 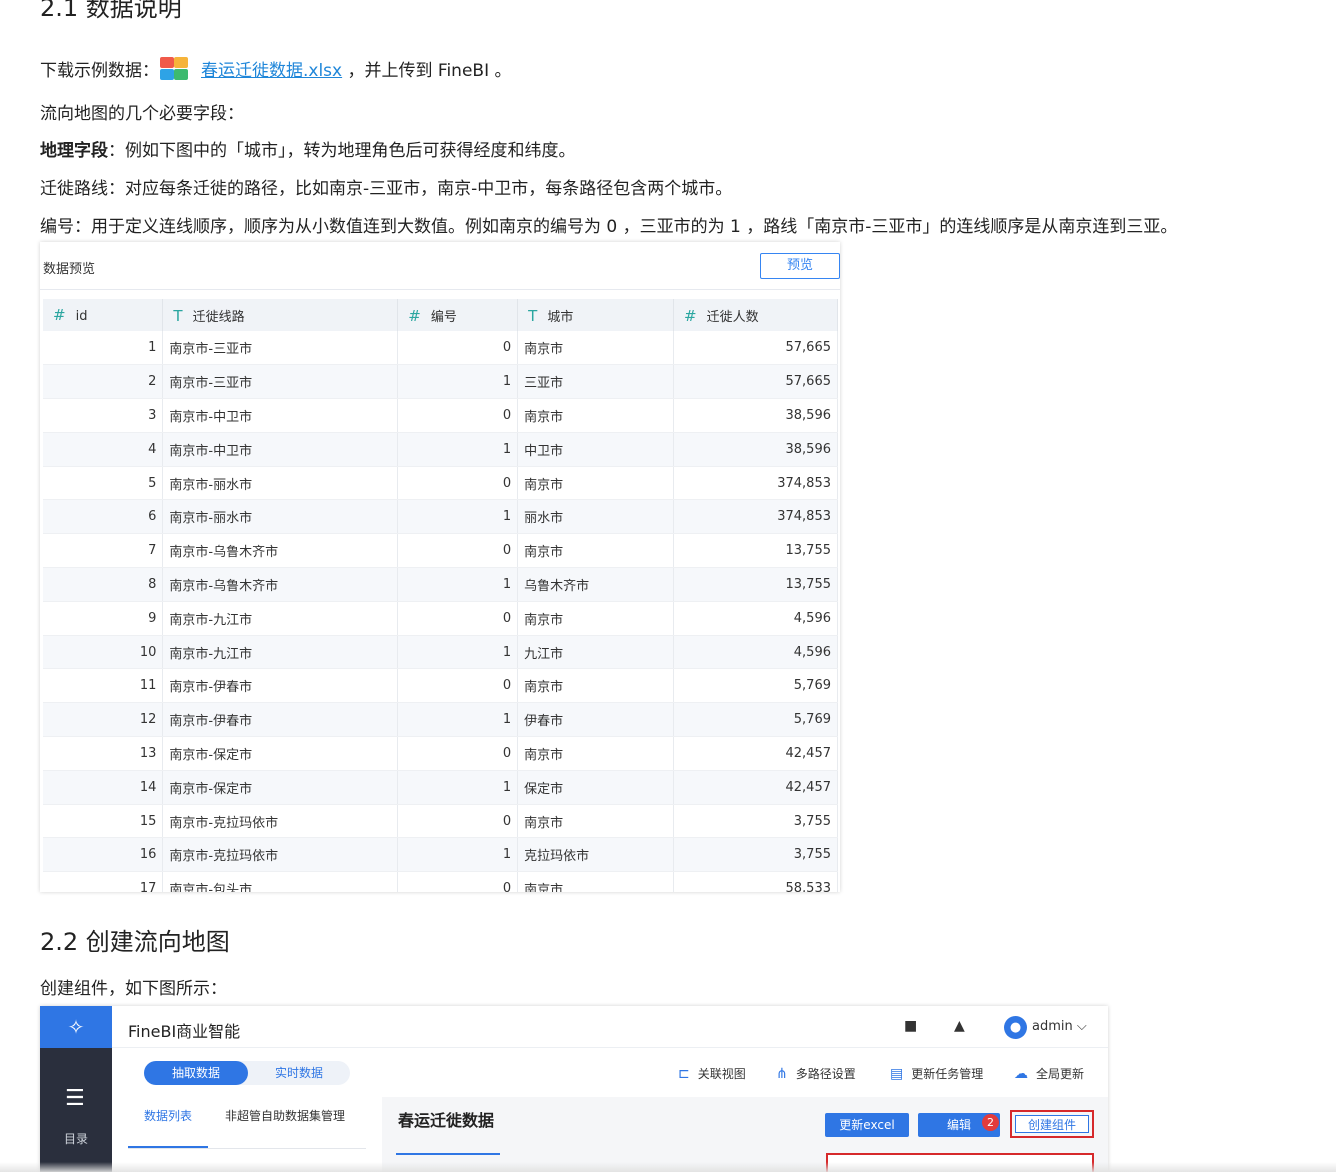 I want to click on step-badge: 2, so click(x=990, y=1122).